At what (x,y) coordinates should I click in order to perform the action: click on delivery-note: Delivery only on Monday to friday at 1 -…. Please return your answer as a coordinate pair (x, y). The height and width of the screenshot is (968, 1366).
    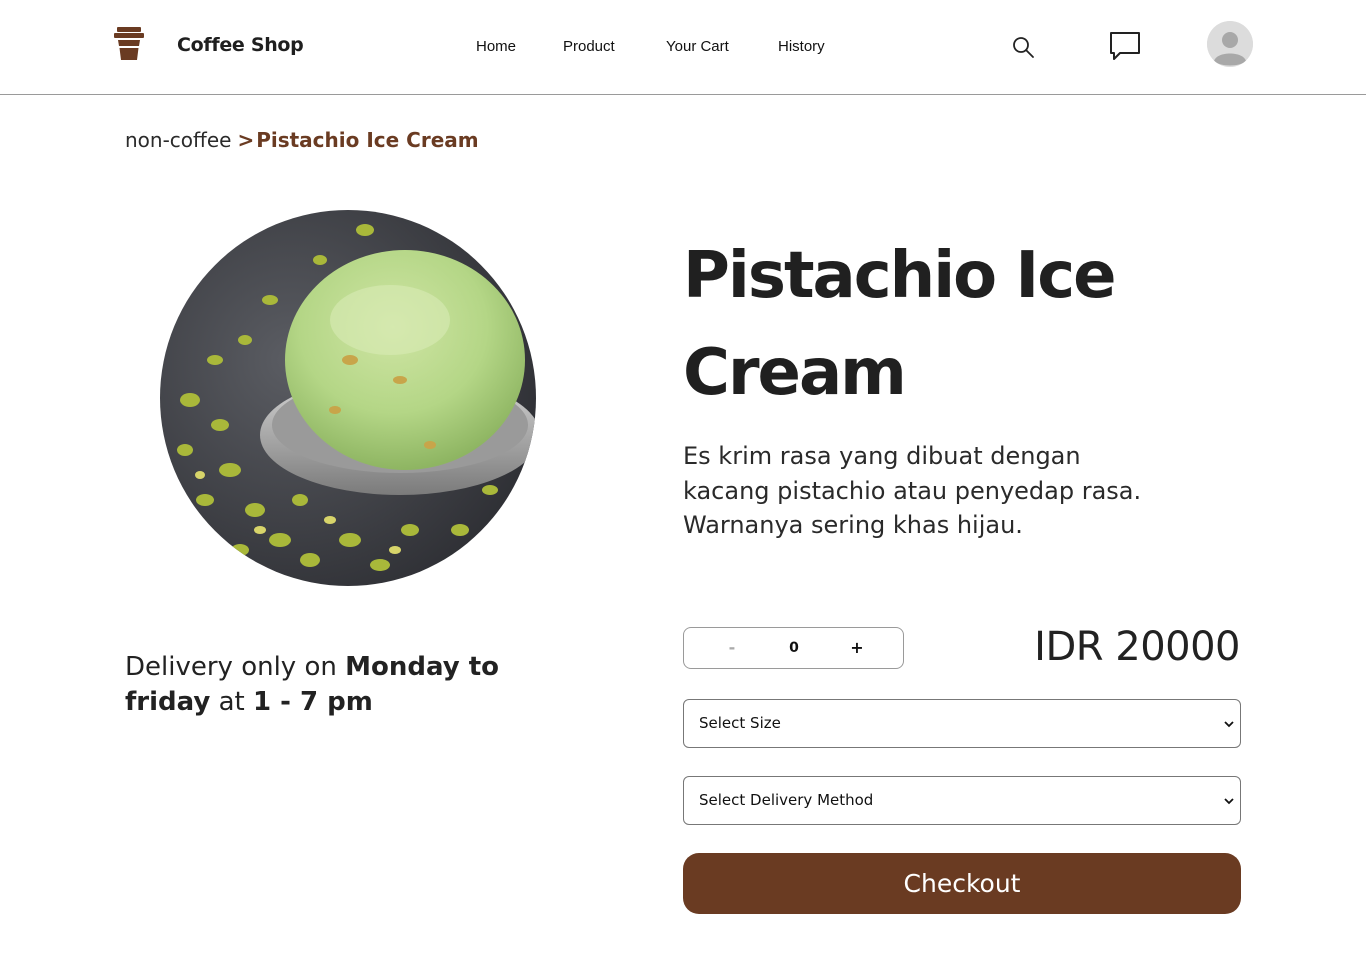
    Looking at the image, I should click on (325, 685).